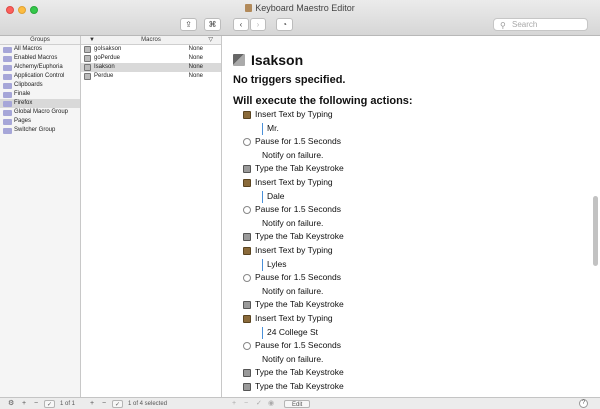 This screenshot has height=409, width=600. Describe the element at coordinates (246, 404) in the screenshot. I see `remove-action-button: −` at that location.